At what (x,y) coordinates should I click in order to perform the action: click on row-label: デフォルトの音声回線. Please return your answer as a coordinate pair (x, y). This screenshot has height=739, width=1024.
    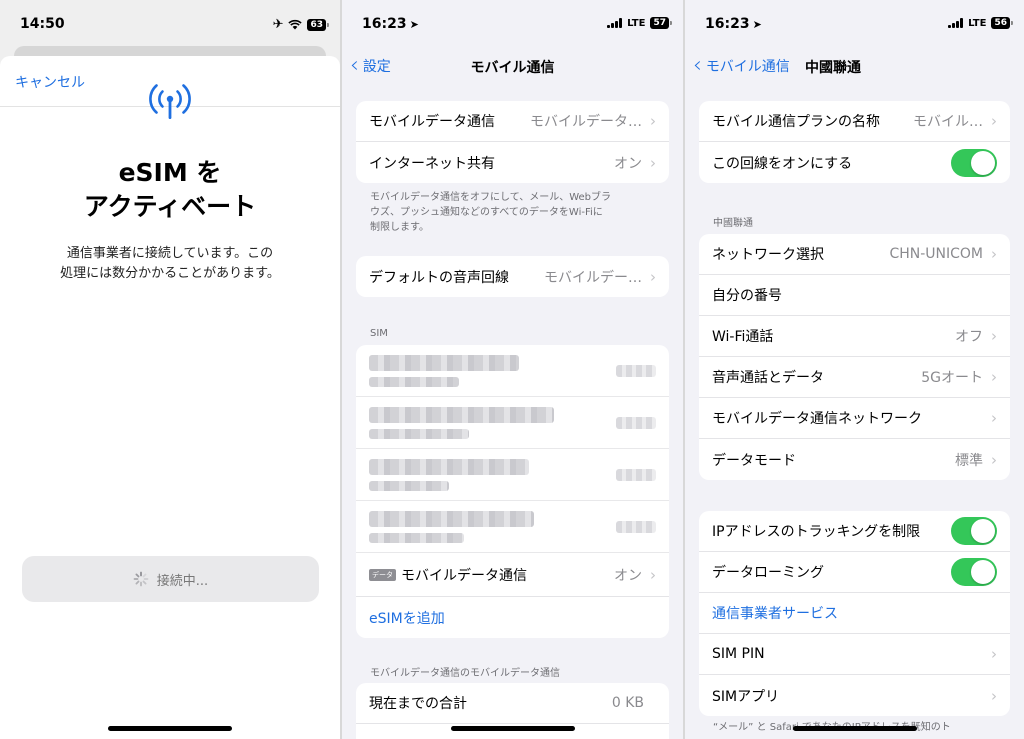
    Looking at the image, I should click on (439, 277).